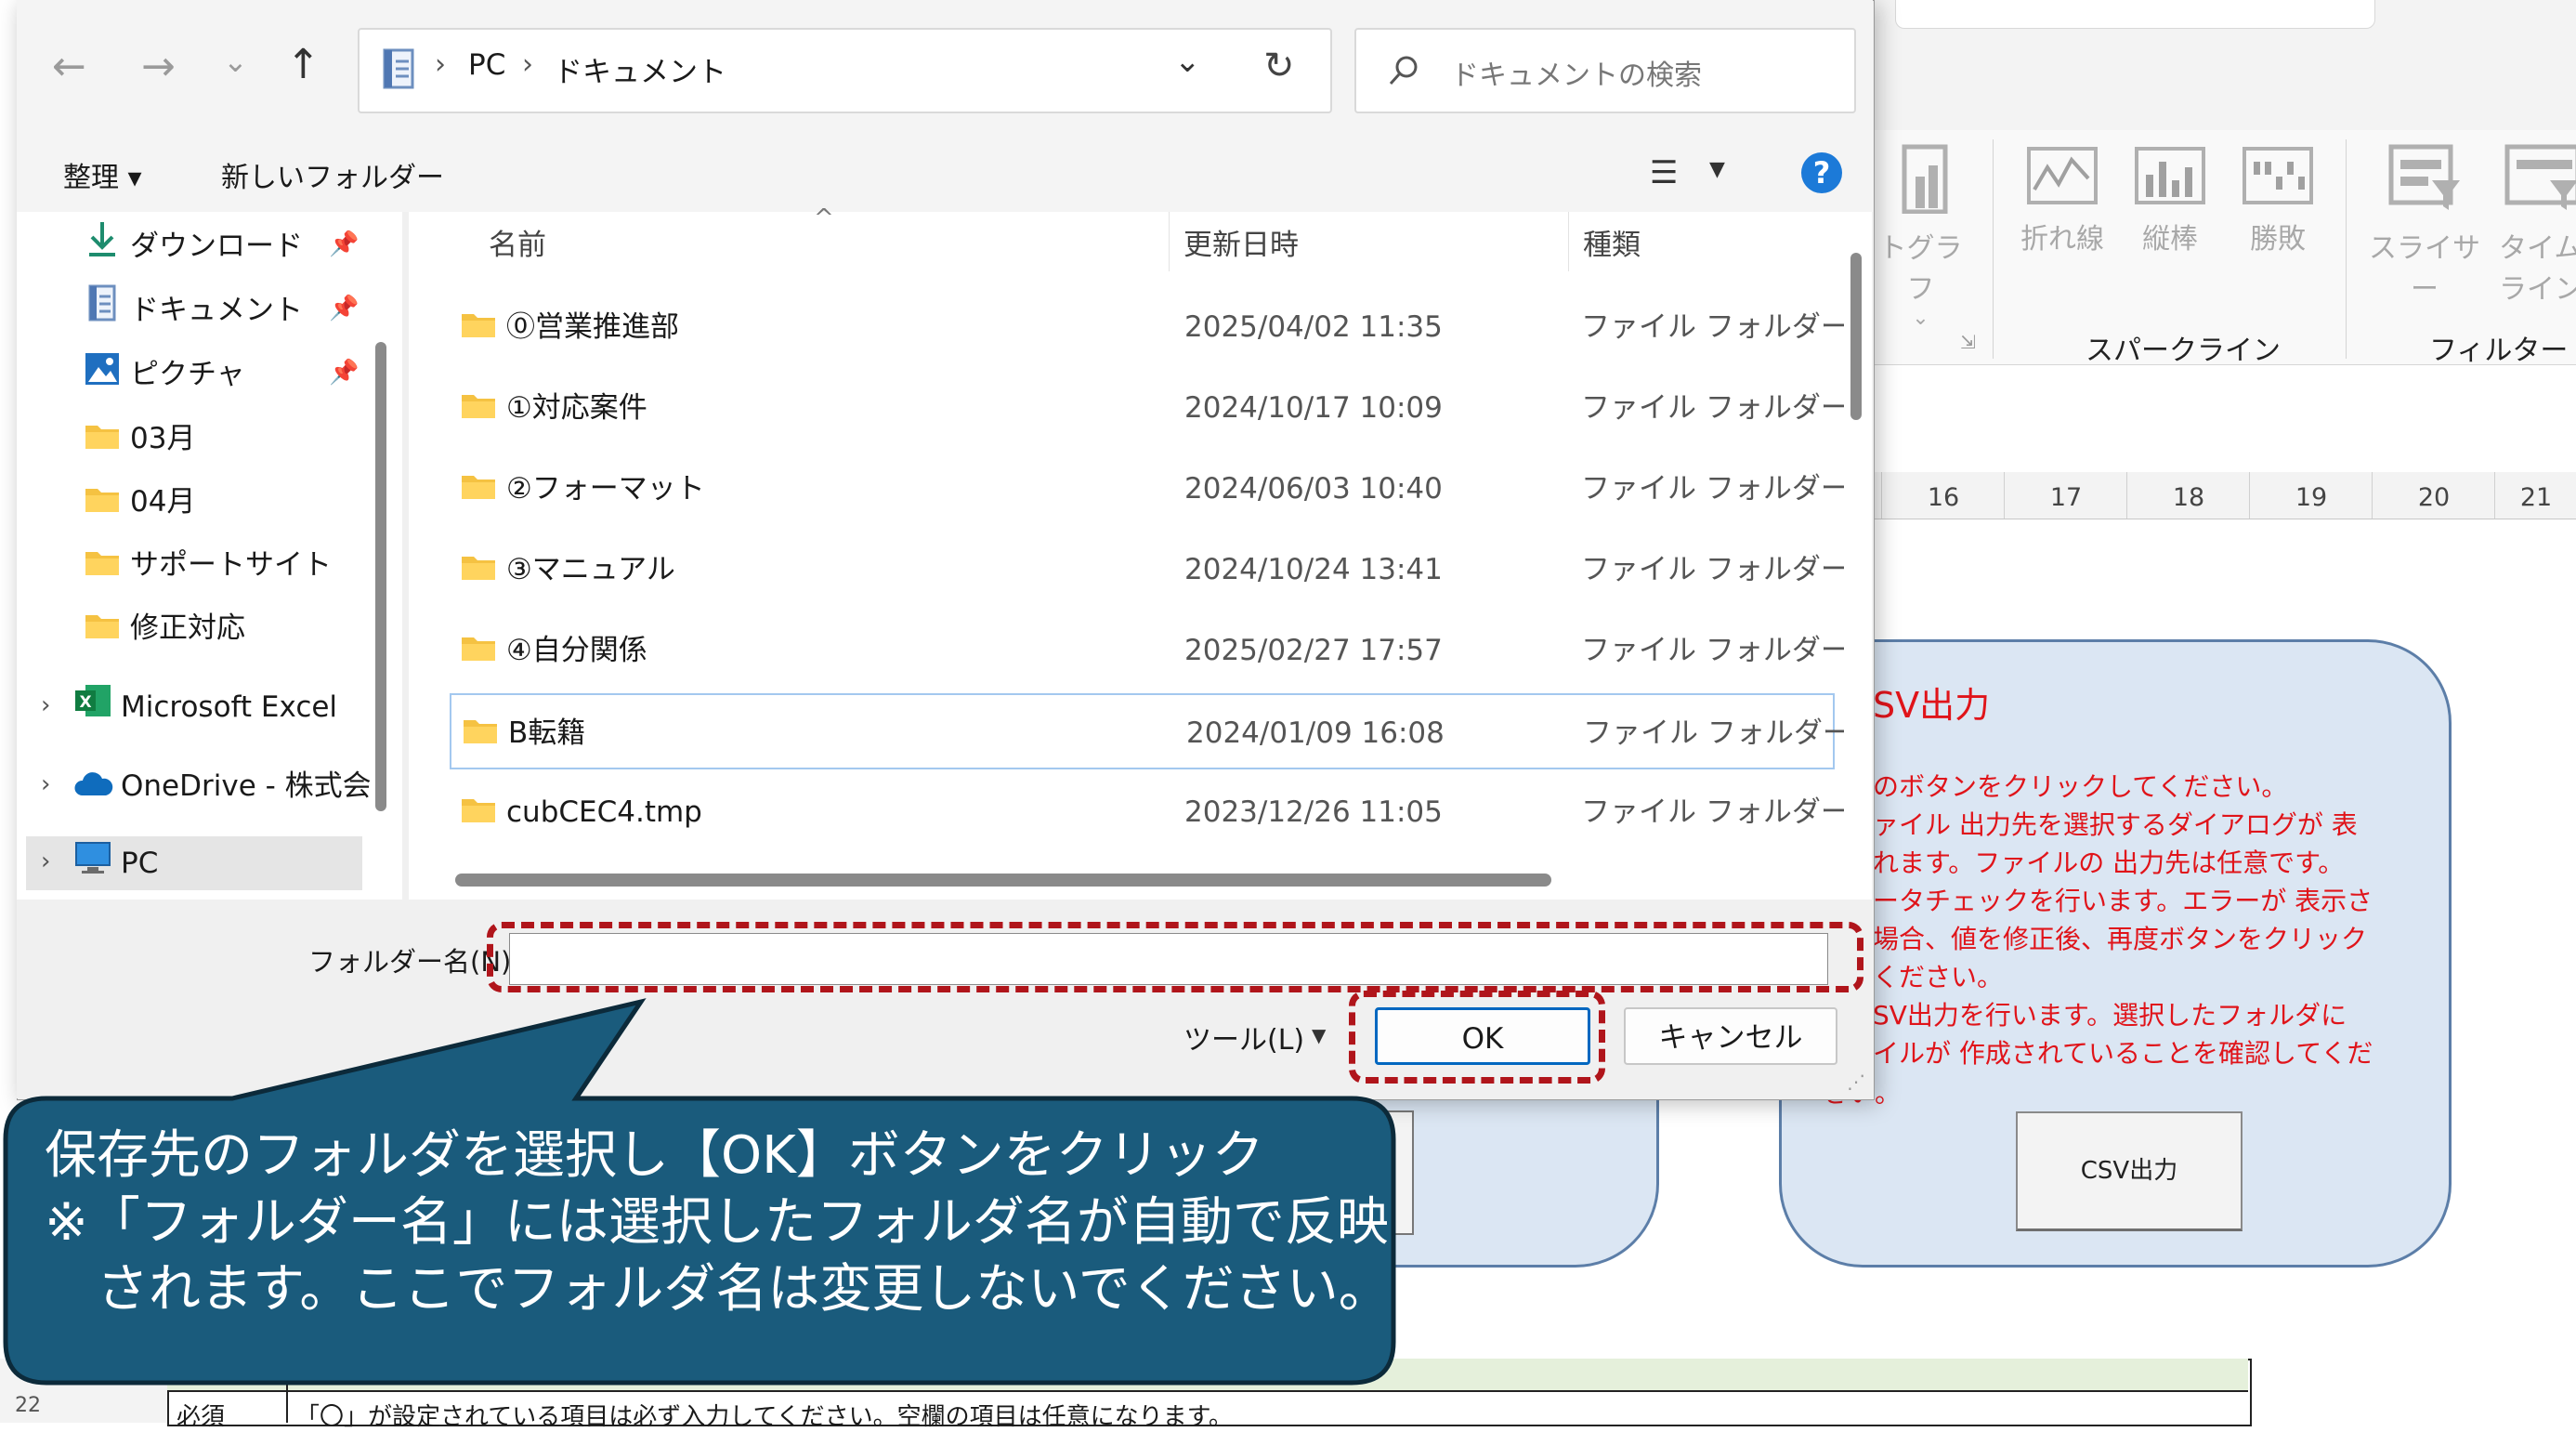 This screenshot has height=1432, width=2576. Describe the element at coordinates (1403, 70) in the screenshot. I see `search-icon` at that location.